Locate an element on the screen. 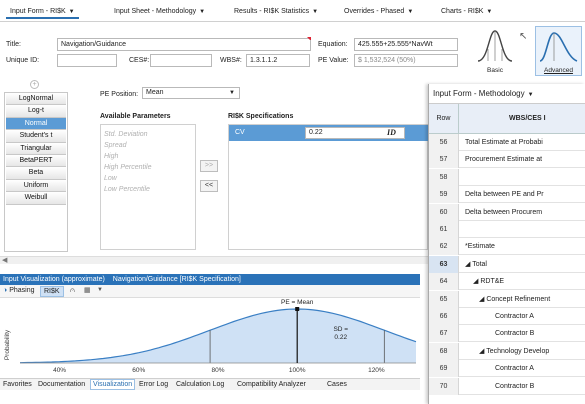 The height and width of the screenshot is (404, 585). row-number: 65 is located at coordinates (444, 299).